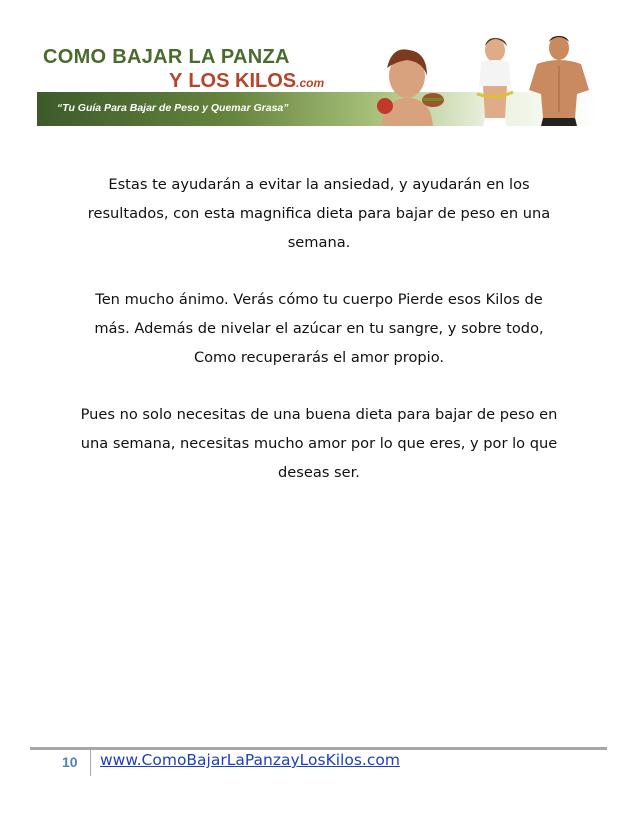 The width and height of the screenshot is (638, 826). I want to click on banner-title-text-1: Como bajar la panza, so click(166, 57).